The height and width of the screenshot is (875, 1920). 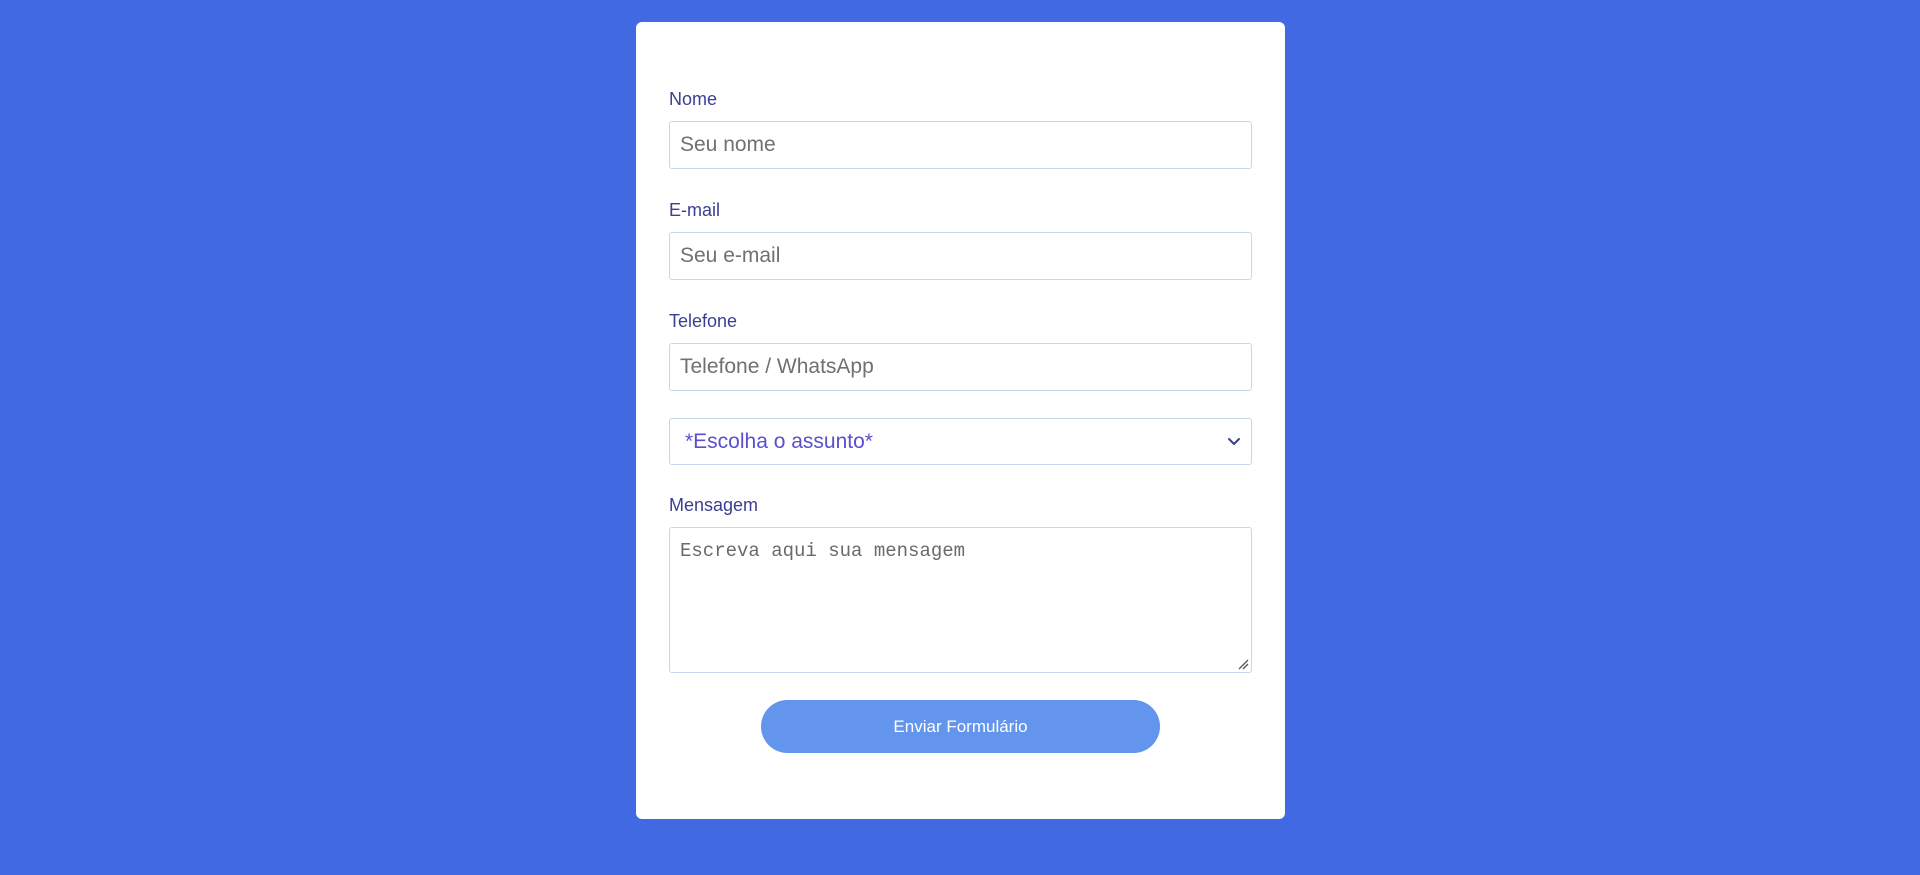 I want to click on submit-button: Enviar Formulário, so click(x=960, y=726).